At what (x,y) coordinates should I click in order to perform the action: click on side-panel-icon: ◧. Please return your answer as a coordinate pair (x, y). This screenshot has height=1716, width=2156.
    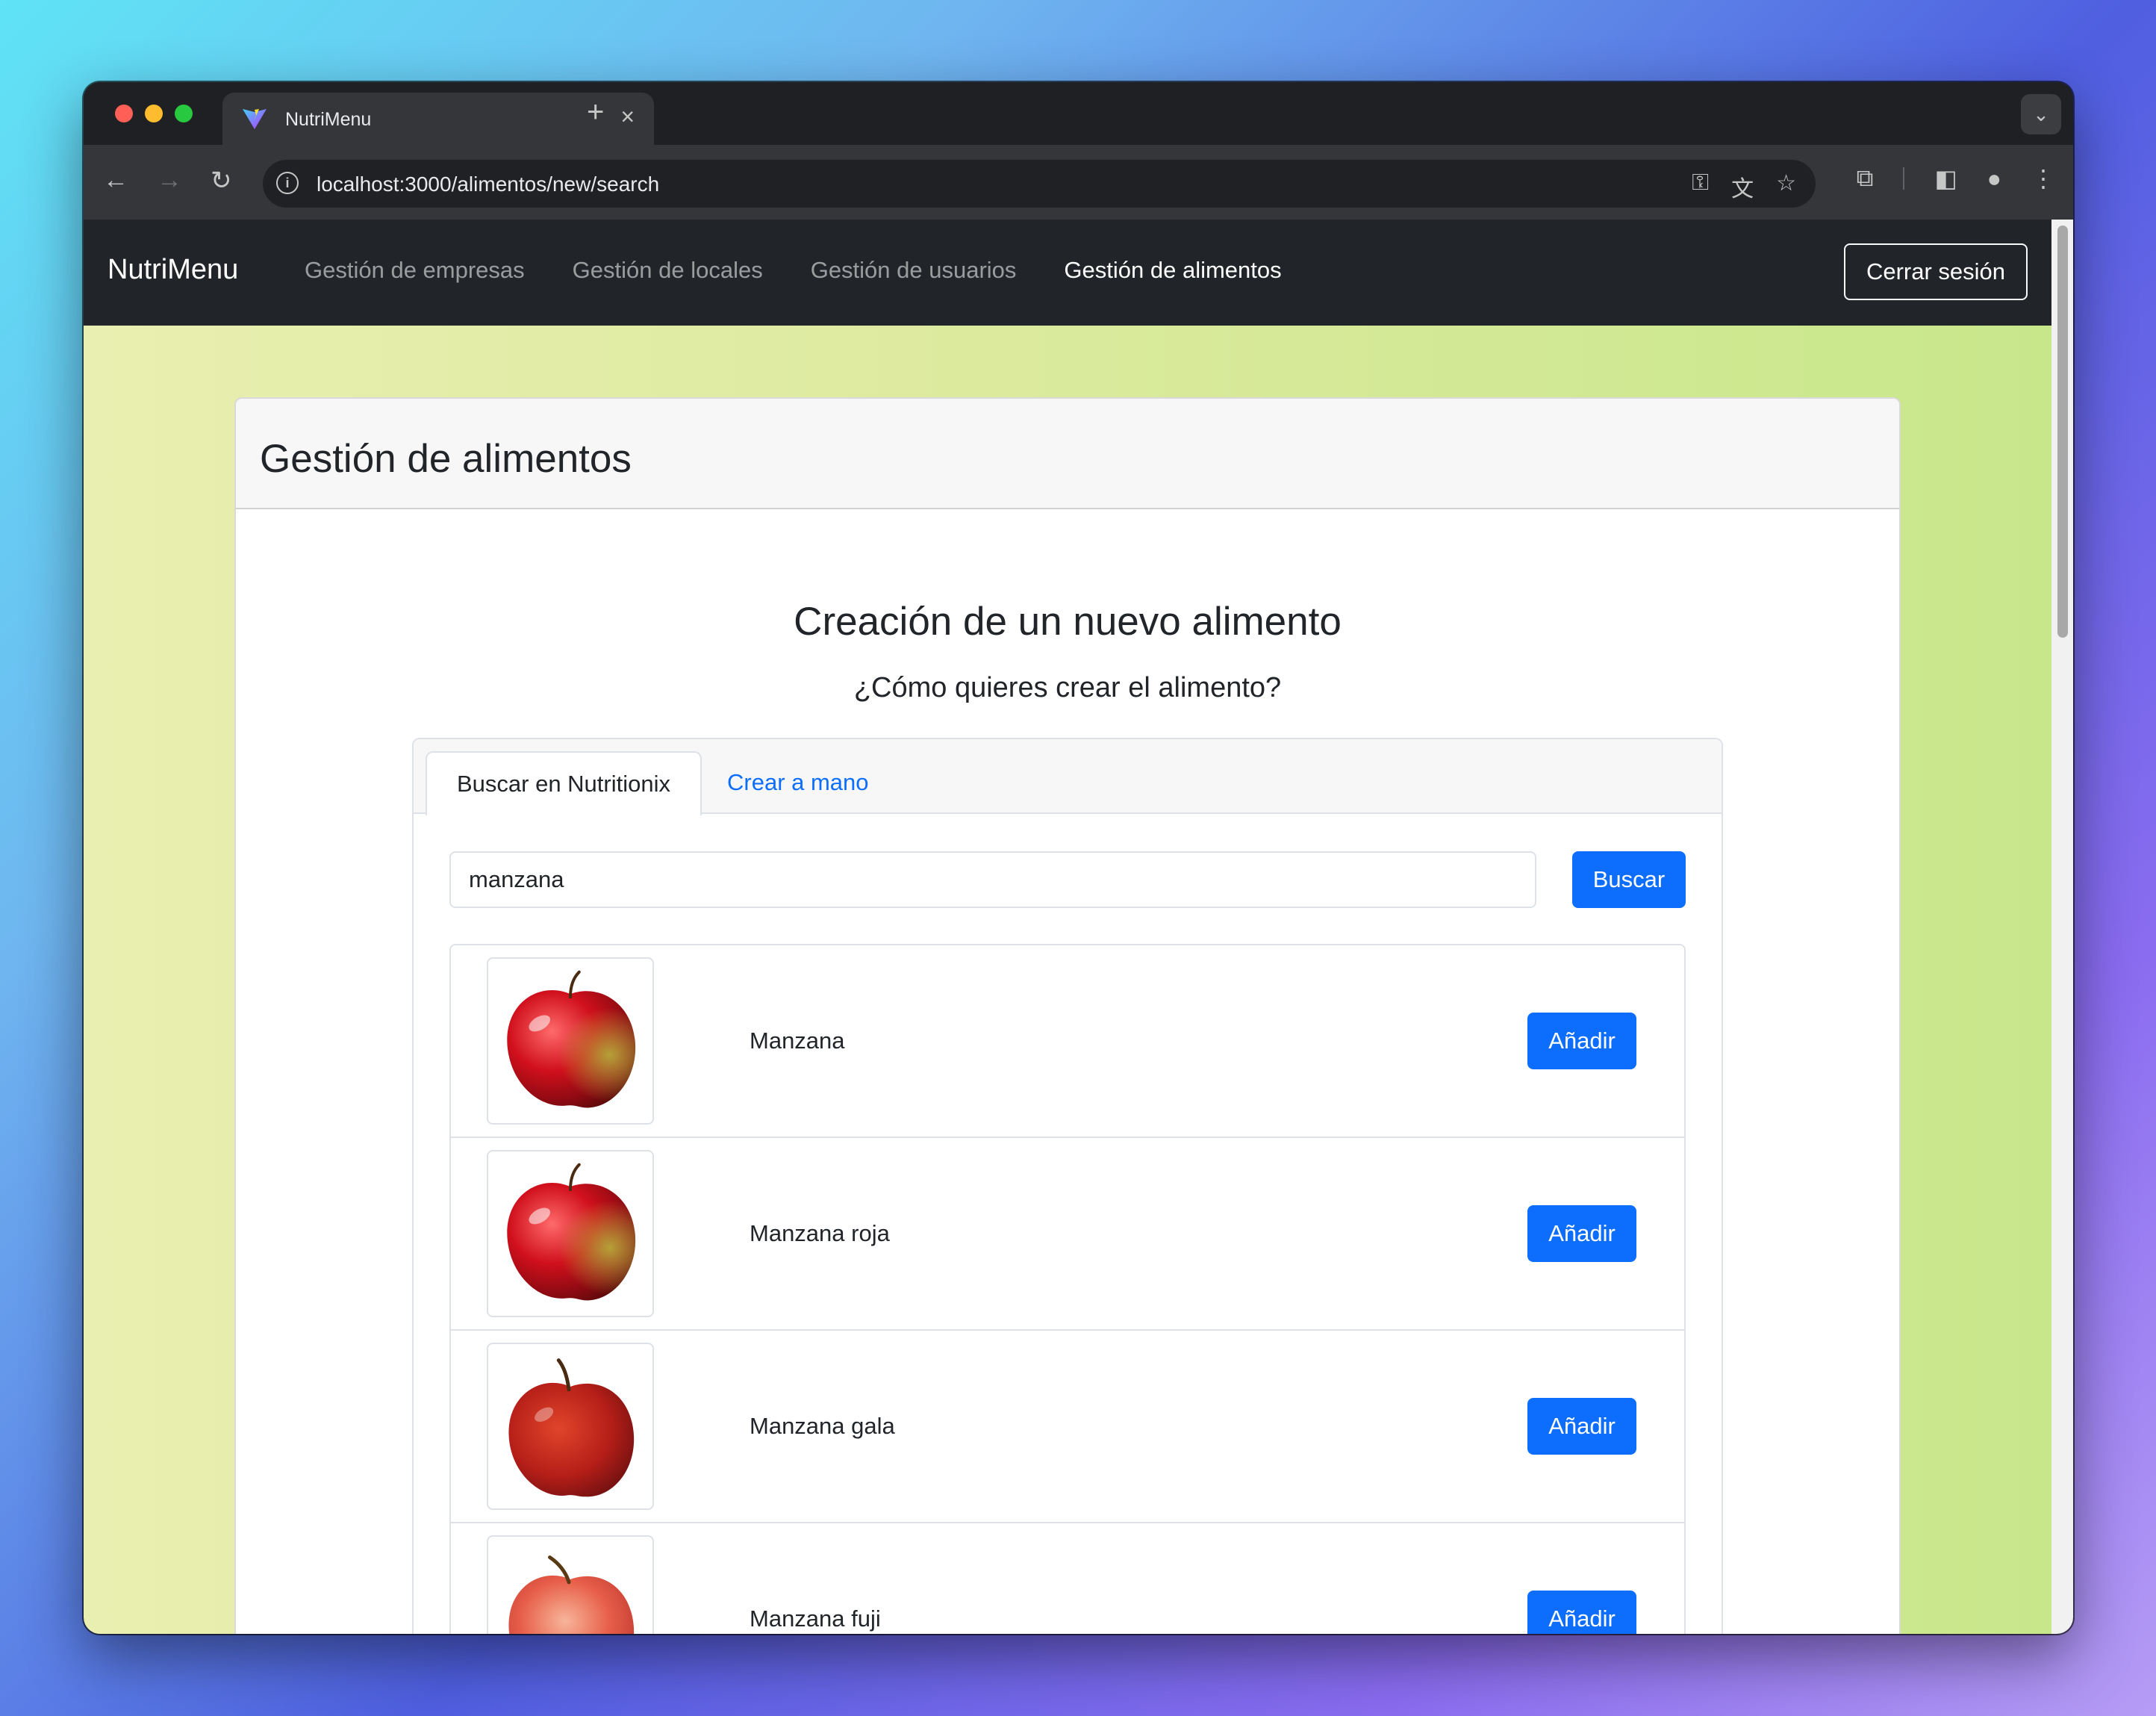
    Looking at the image, I should click on (1945, 178).